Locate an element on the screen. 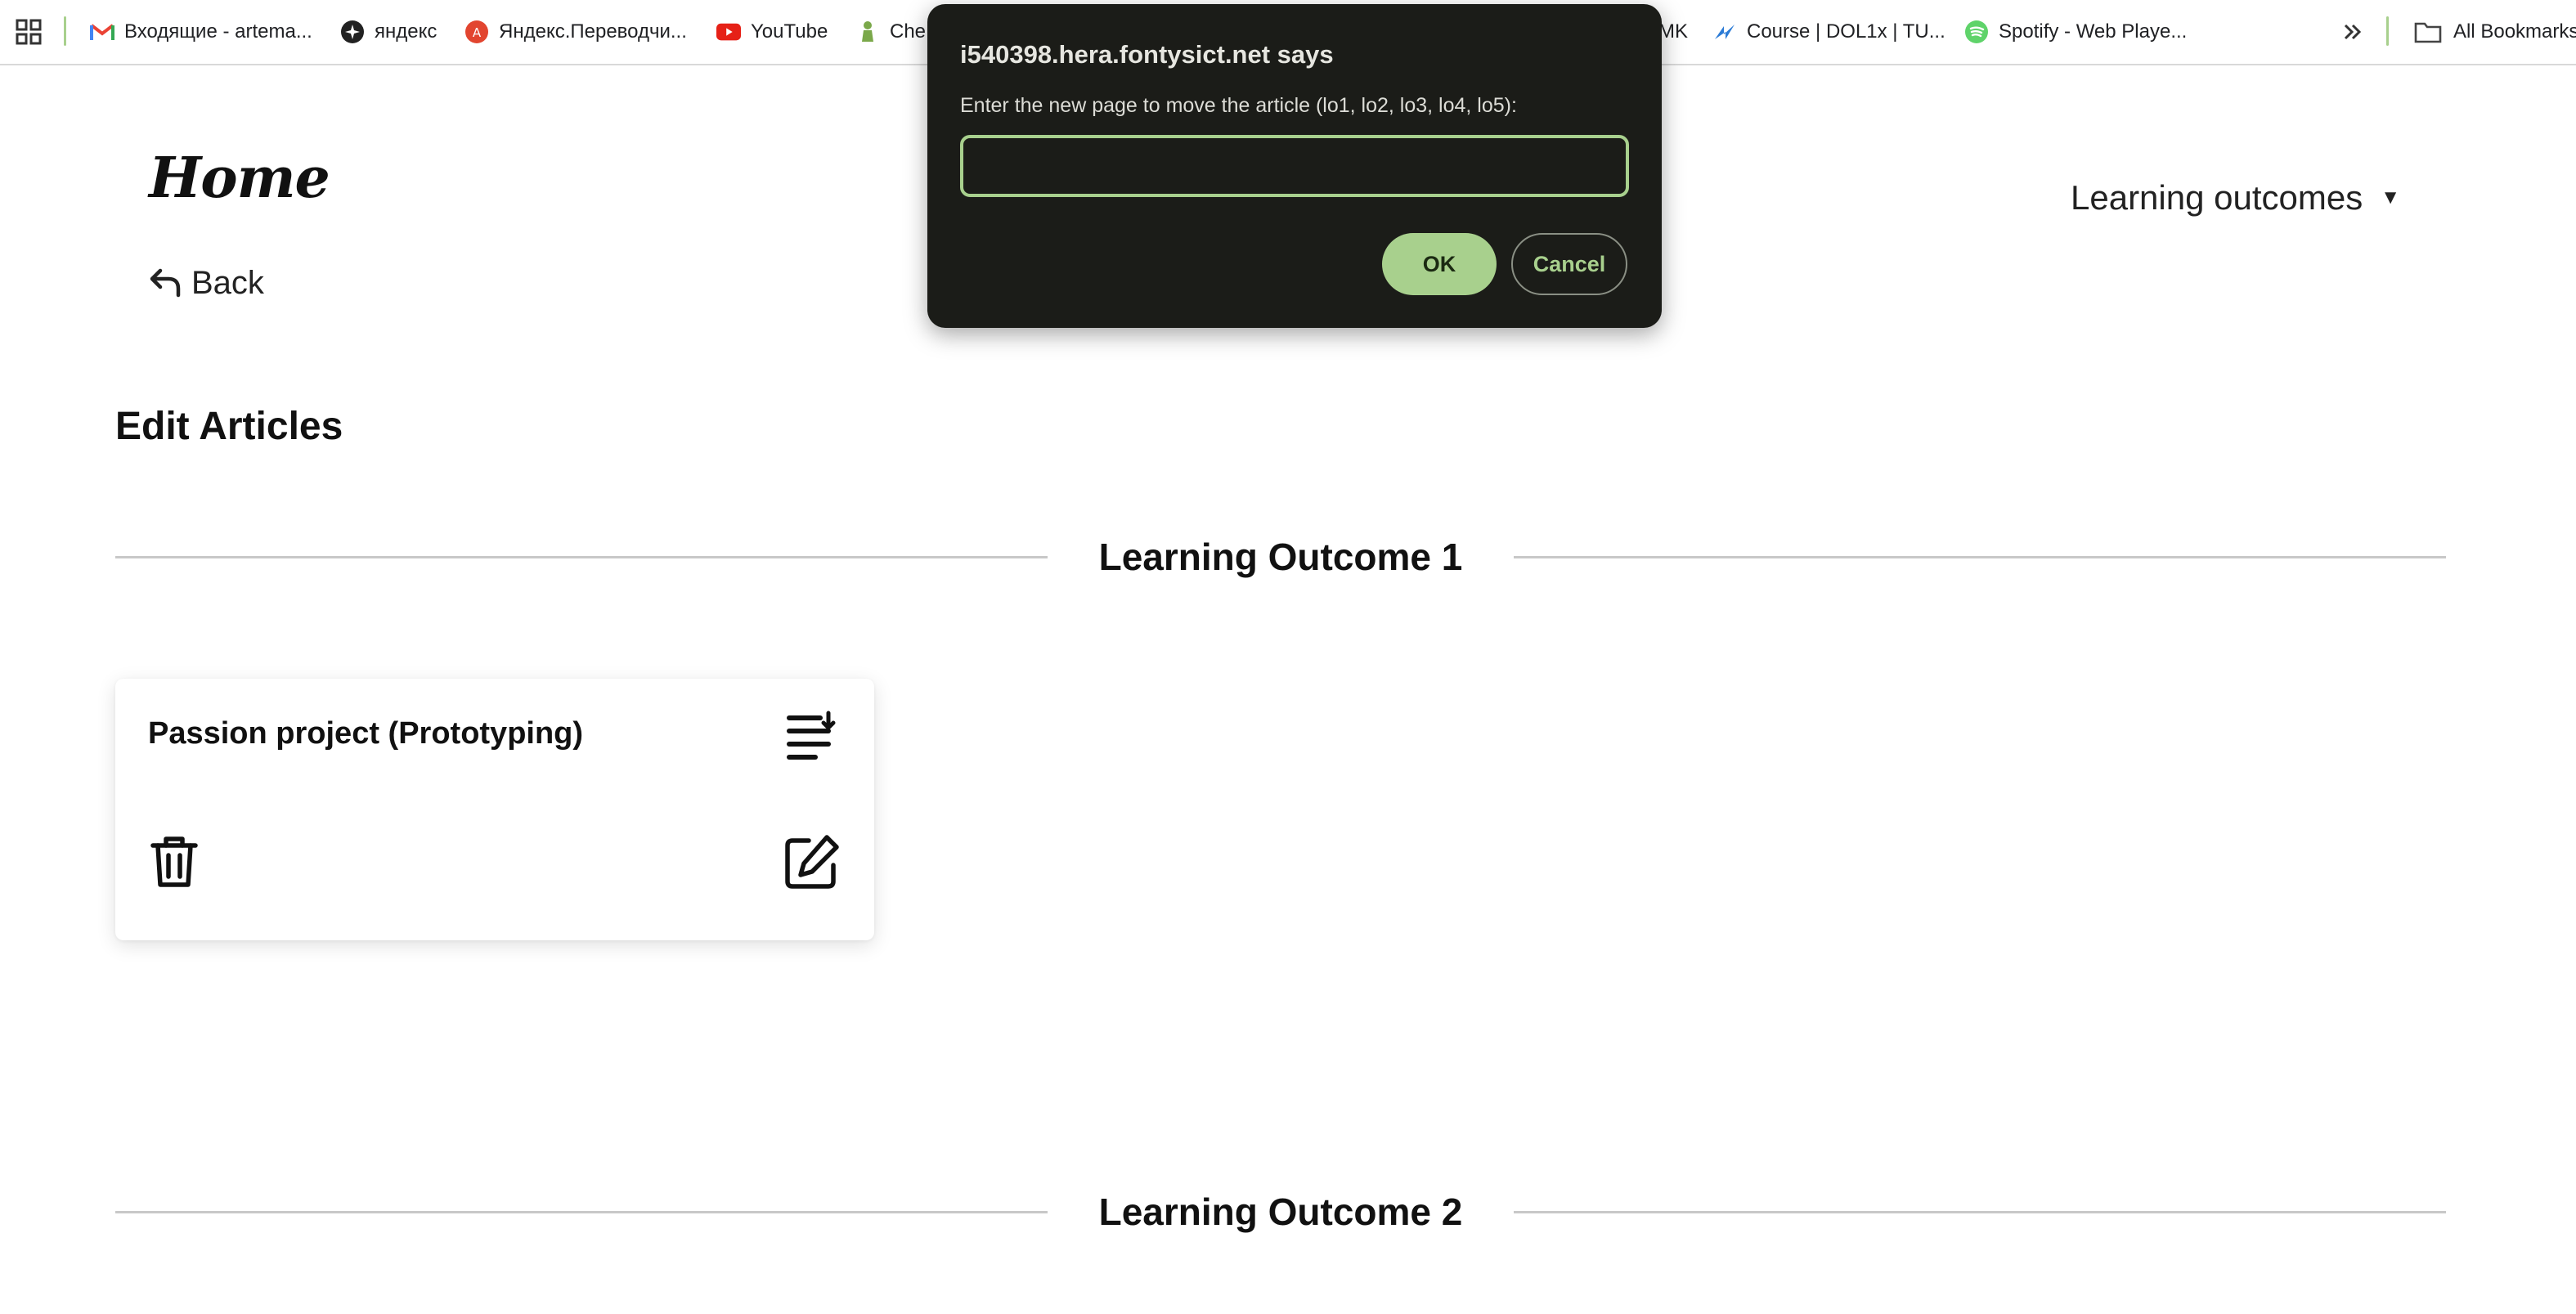 This screenshot has height=1314, width=2576. back-button: Back is located at coordinates (205, 283).